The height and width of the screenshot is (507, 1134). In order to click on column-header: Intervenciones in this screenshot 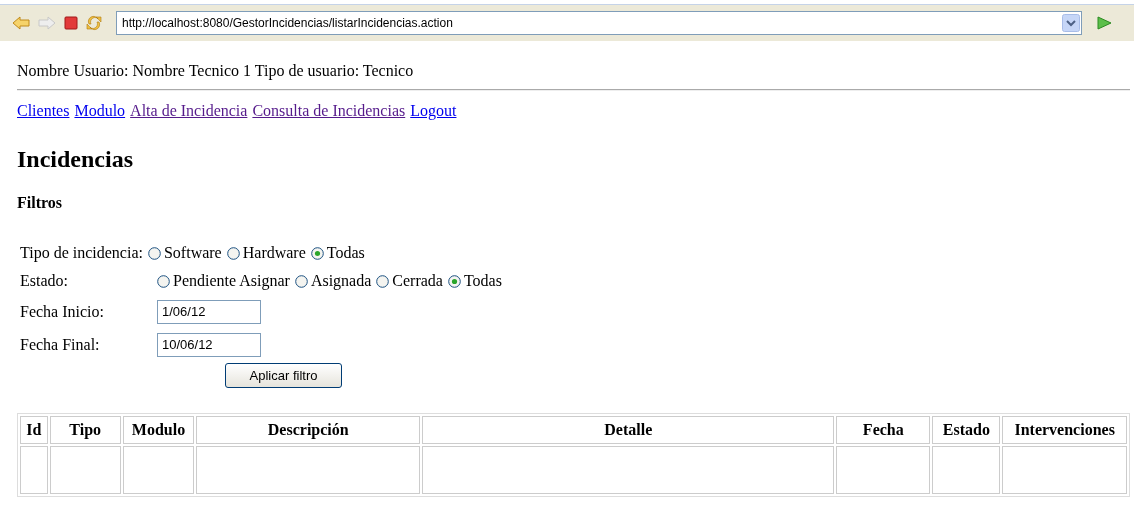, I will do `click(1064, 430)`.